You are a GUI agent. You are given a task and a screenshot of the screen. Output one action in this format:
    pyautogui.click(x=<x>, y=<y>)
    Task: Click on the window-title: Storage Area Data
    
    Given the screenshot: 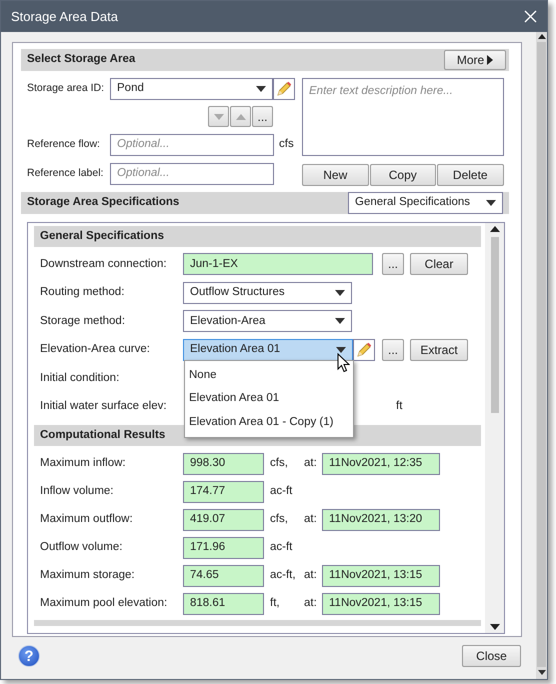 What is the action you would take?
    pyautogui.click(x=64, y=17)
    